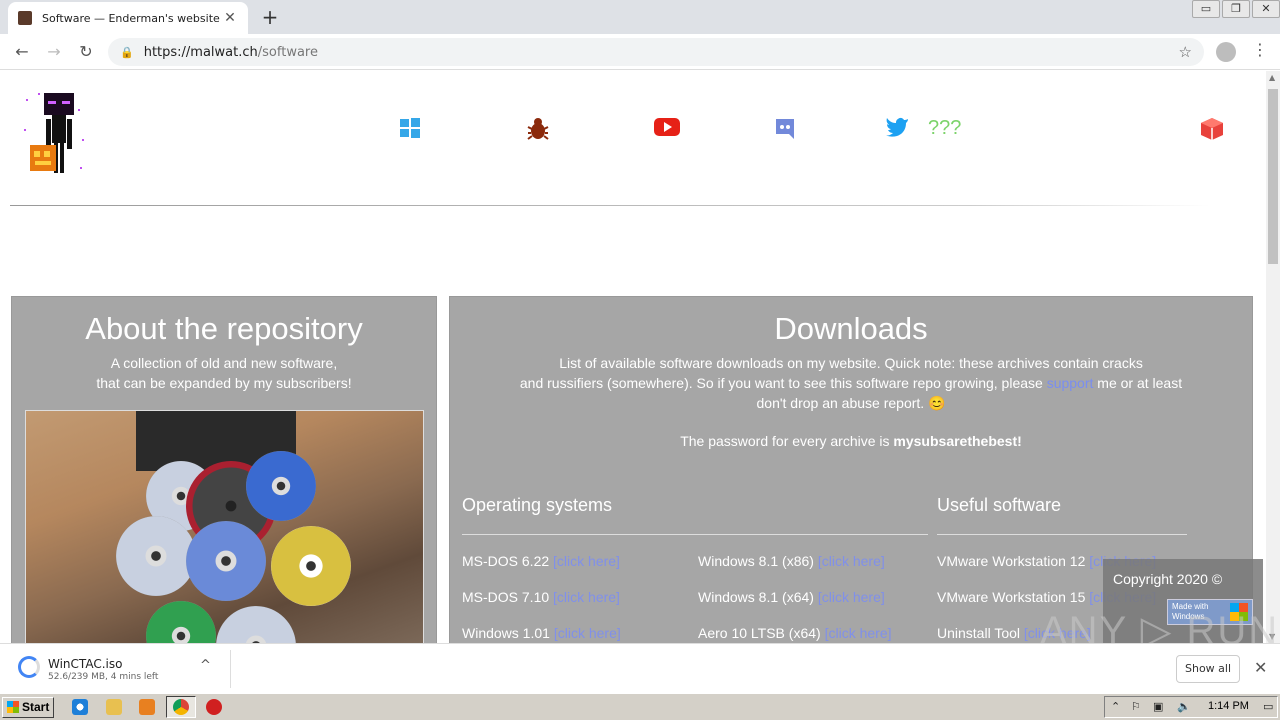 Image resolution: width=1280 pixels, height=720 pixels. I want to click on antivirus-icon, so click(214, 707).